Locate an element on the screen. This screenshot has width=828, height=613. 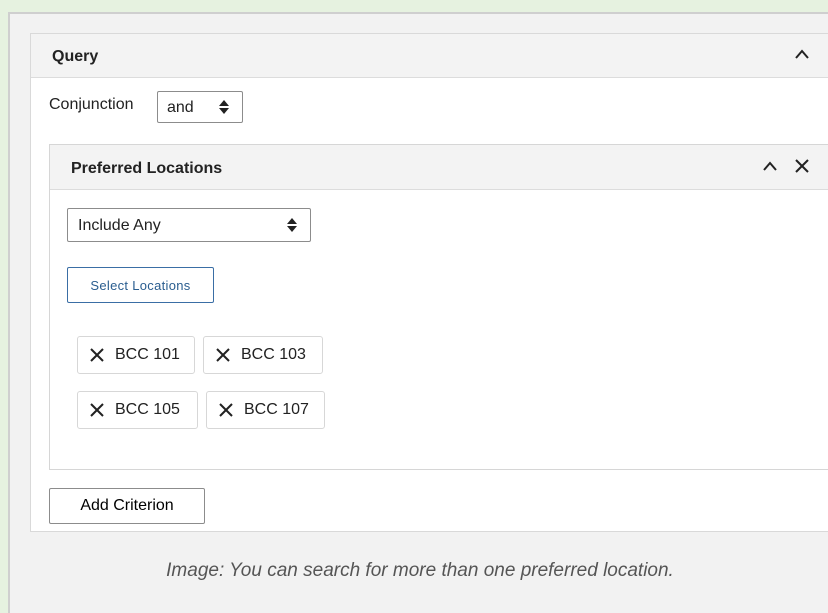
preferred-locations-title: Preferred Locations is located at coordinates (147, 168).